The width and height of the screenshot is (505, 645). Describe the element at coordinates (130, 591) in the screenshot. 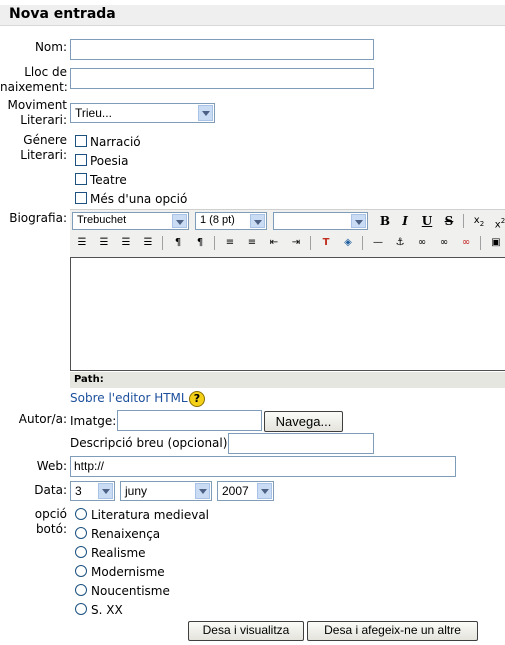

I see `radio-option-label: Noucentisme` at that location.